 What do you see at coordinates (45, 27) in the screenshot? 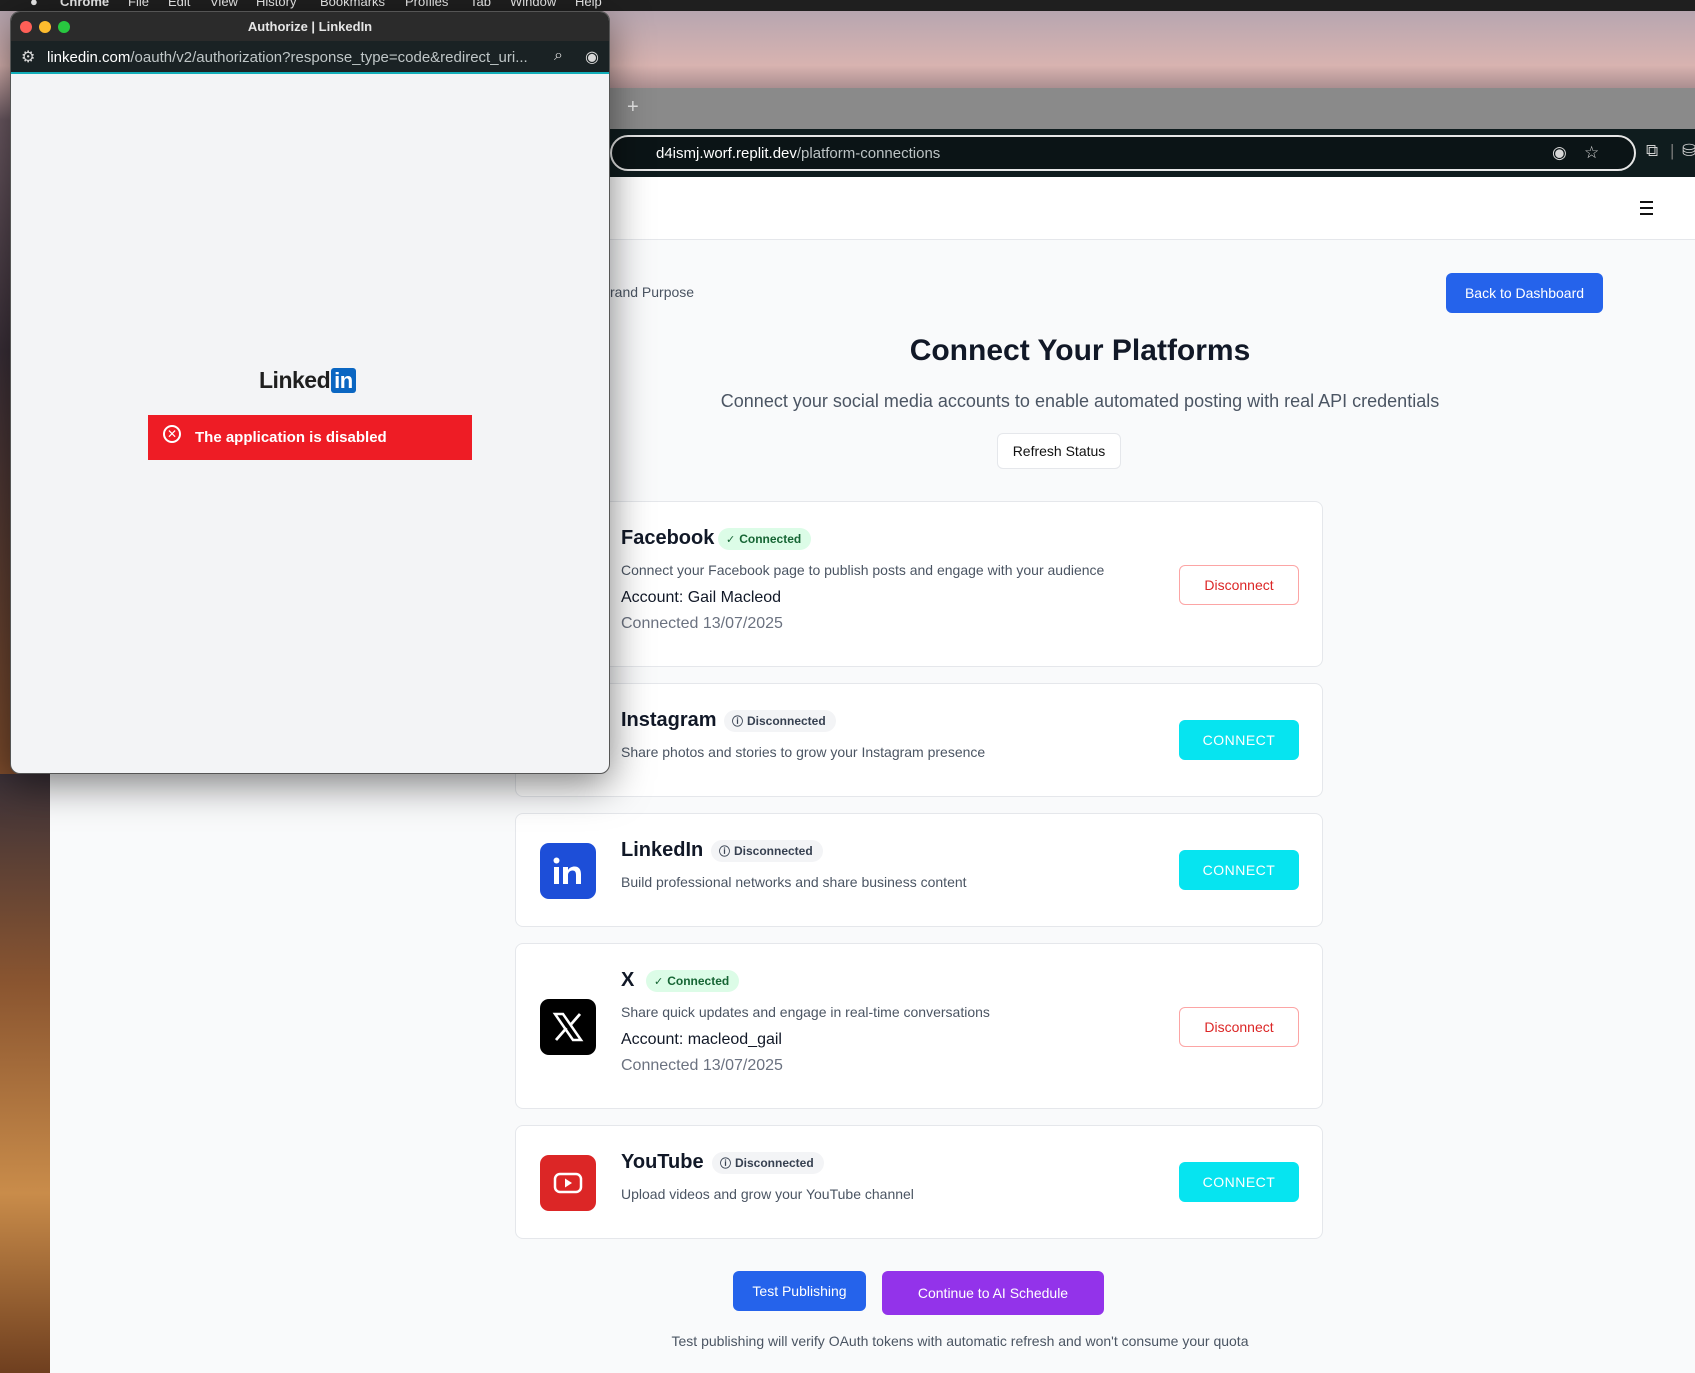
I see `minimize-window-button` at bounding box center [45, 27].